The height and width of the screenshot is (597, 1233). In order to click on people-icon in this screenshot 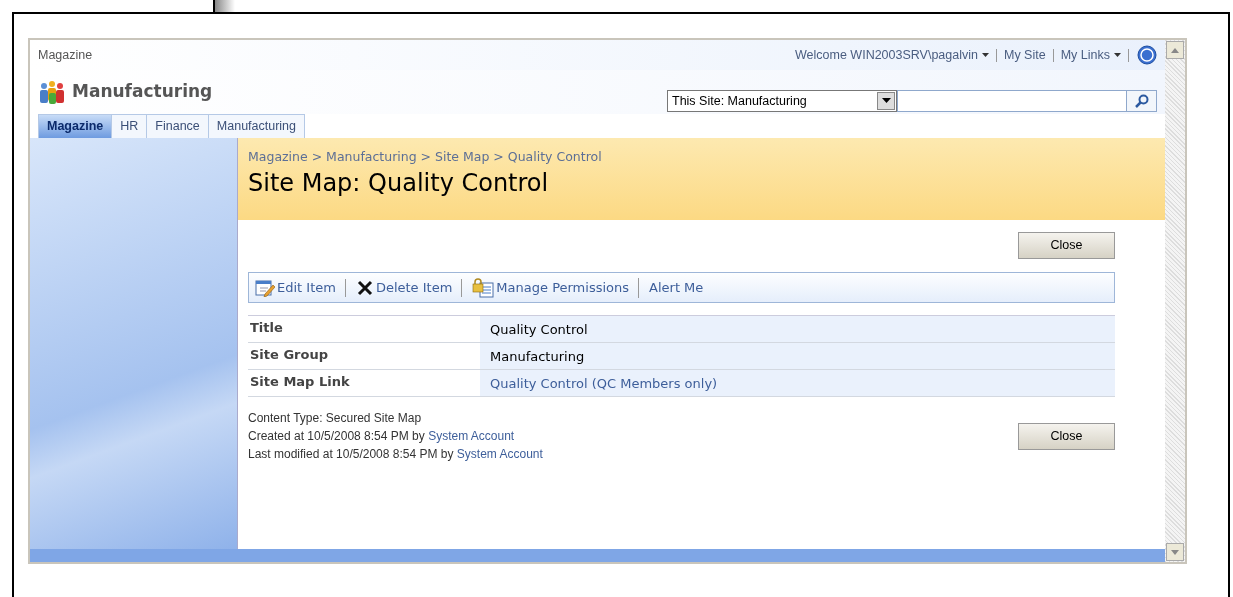, I will do `click(52, 92)`.